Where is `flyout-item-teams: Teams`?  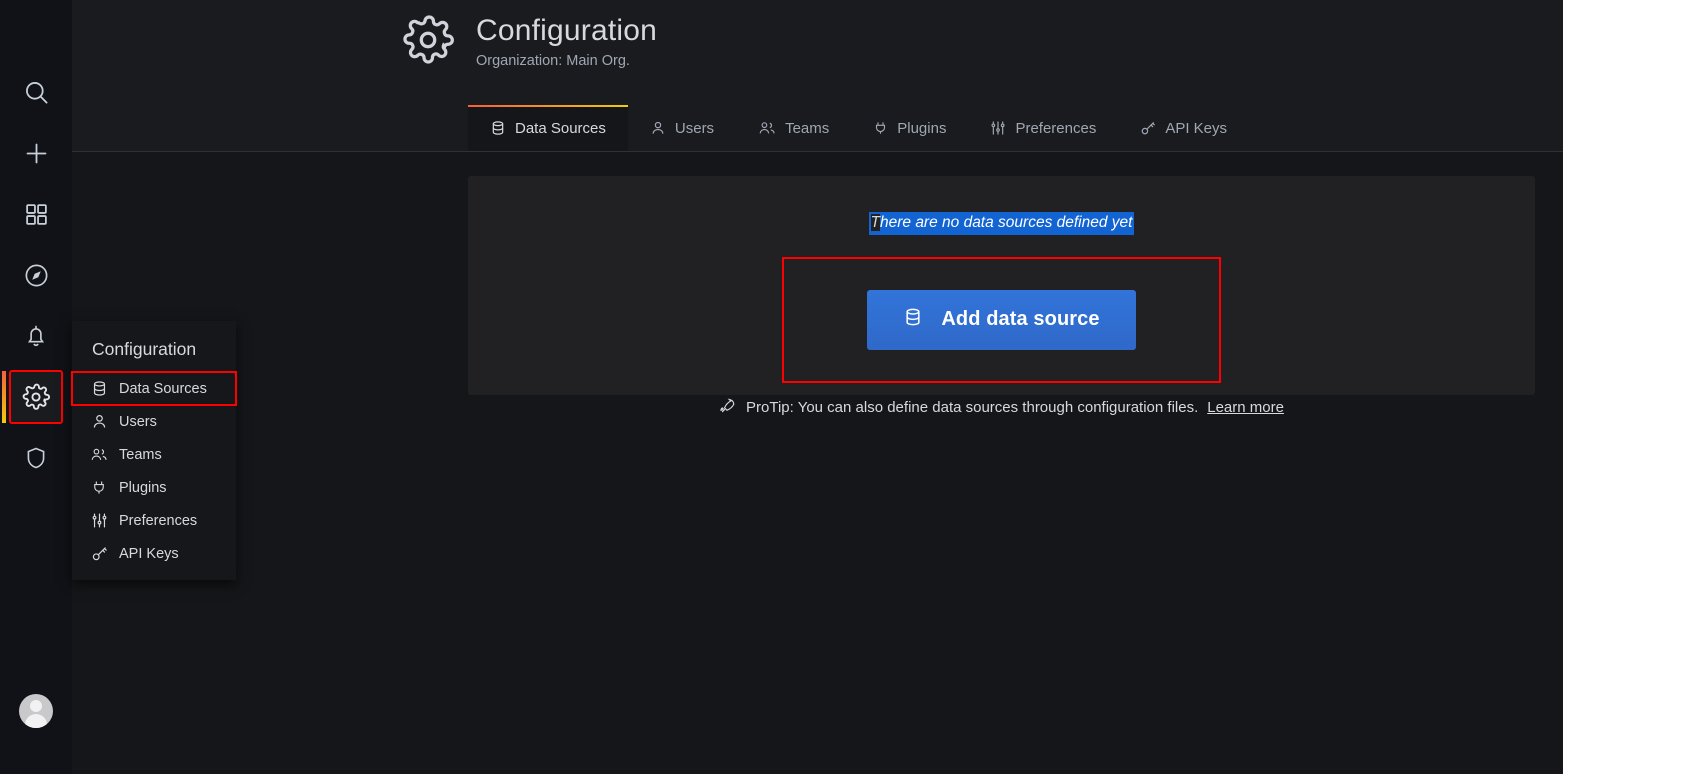
flyout-item-teams: Teams is located at coordinates (154, 454).